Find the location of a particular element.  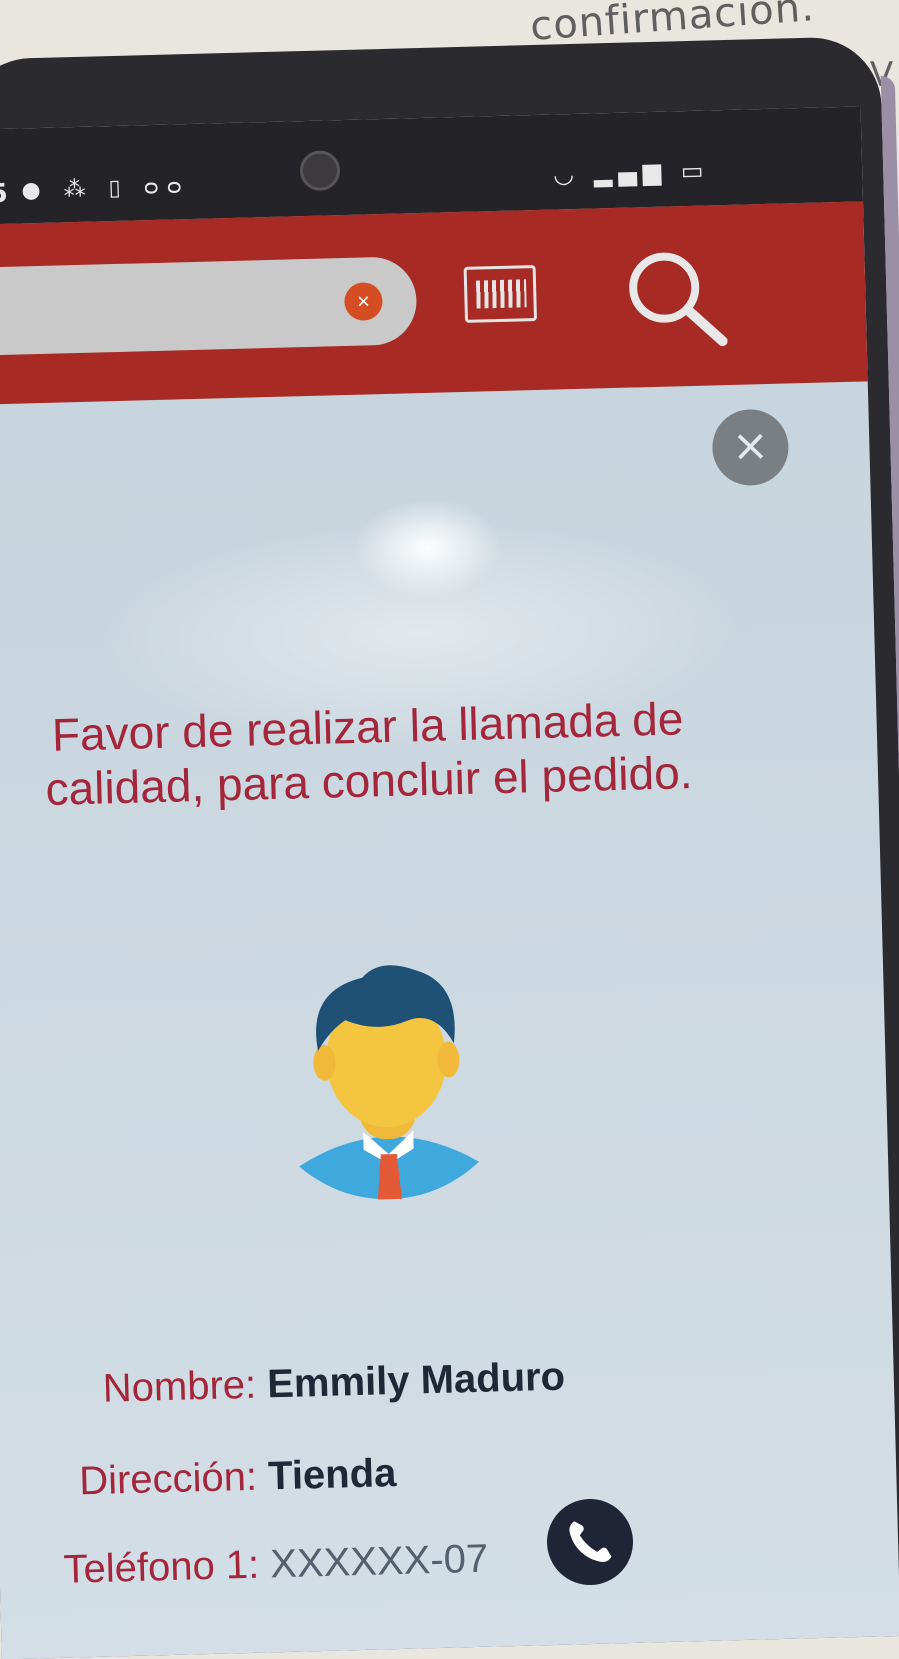

signal-icon: ▂▄▆ is located at coordinates (630, 172).